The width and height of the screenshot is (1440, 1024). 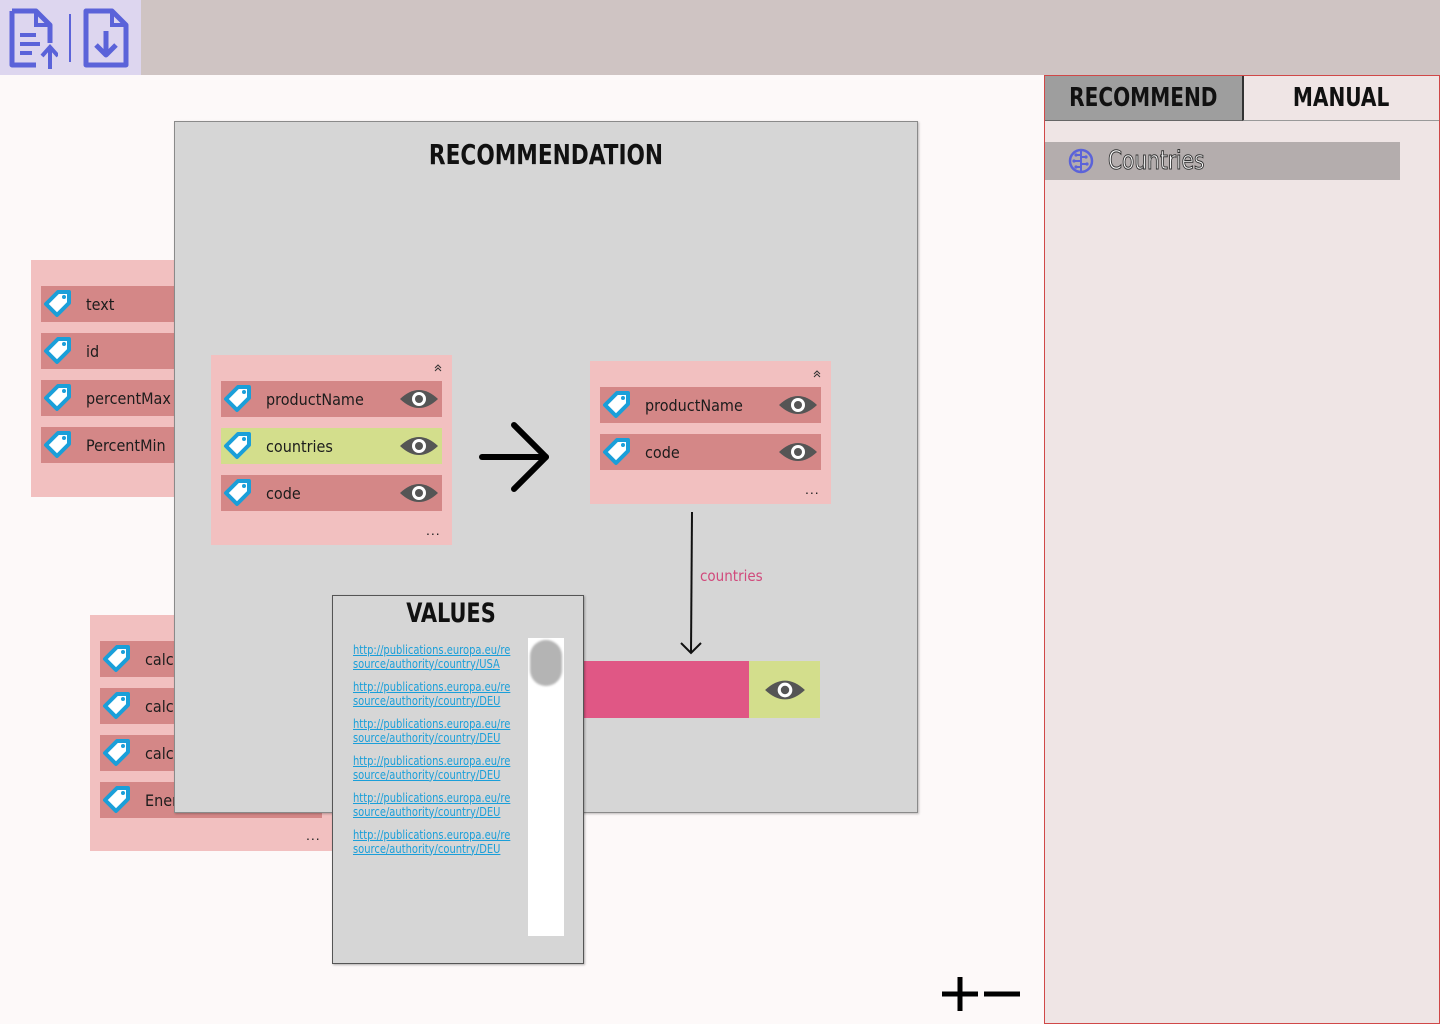 I want to click on file-upload-icon, so click(x=34, y=38).